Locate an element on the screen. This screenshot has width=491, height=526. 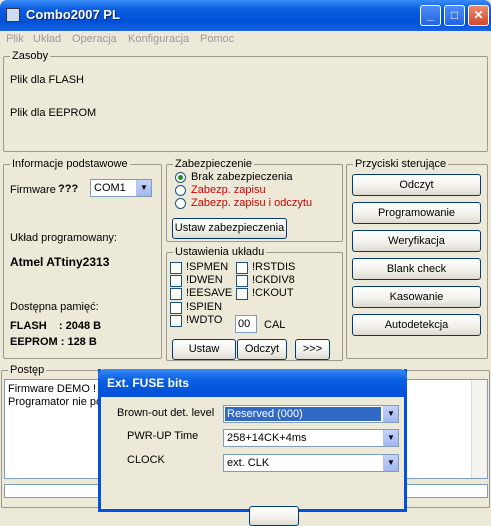
clock-label: CLOCK is located at coordinates (146, 460).